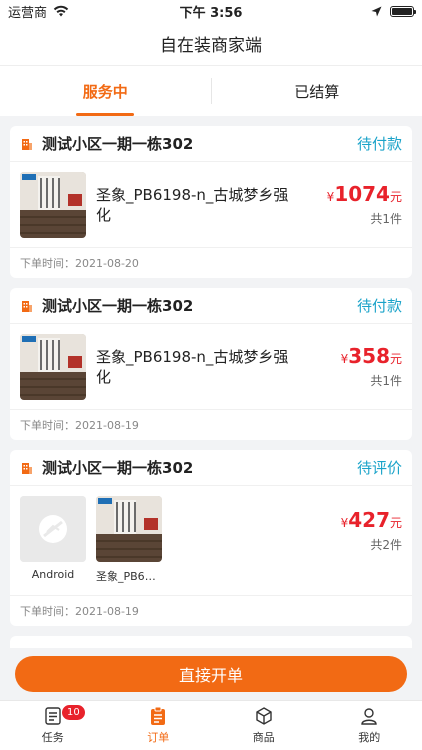  What do you see at coordinates (211, 541) in the screenshot?
I see `order-items: Android 圣象_PB61... ¥427元 共2件` at bounding box center [211, 541].